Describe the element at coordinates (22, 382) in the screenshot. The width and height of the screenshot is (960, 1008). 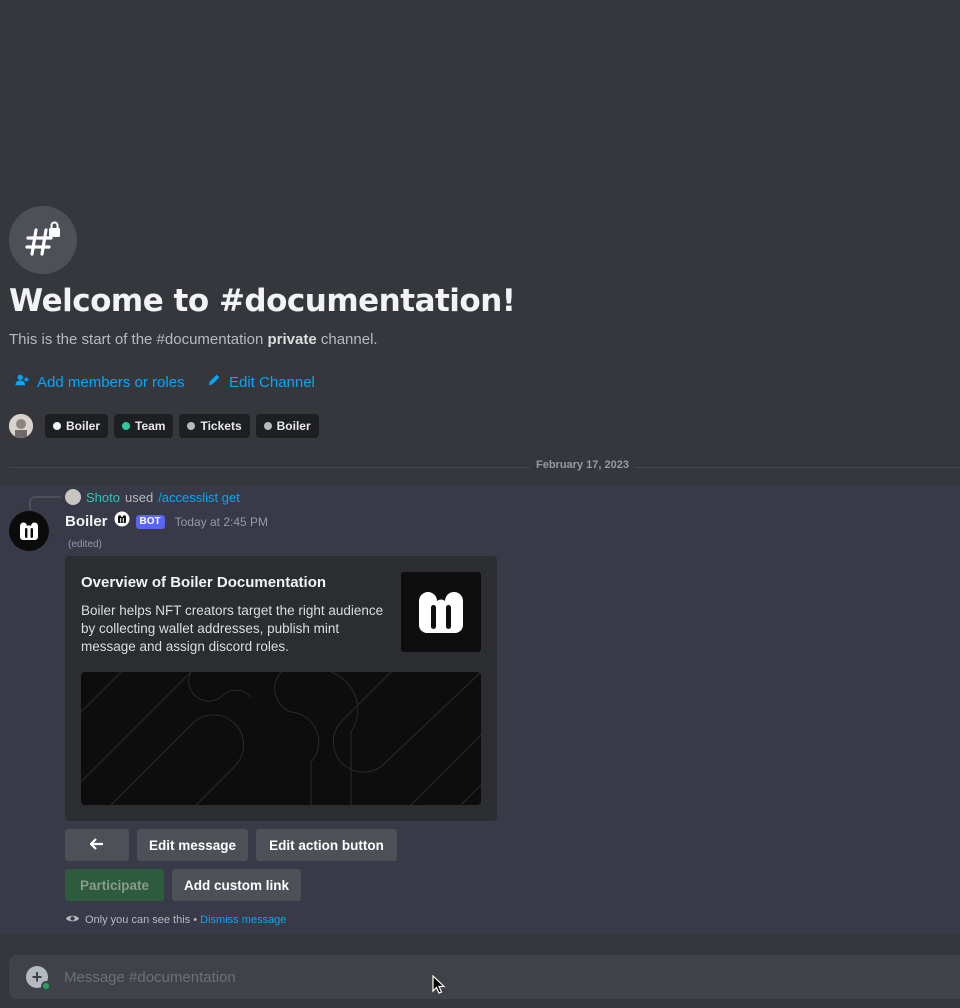
I see `add-user-icon` at that location.